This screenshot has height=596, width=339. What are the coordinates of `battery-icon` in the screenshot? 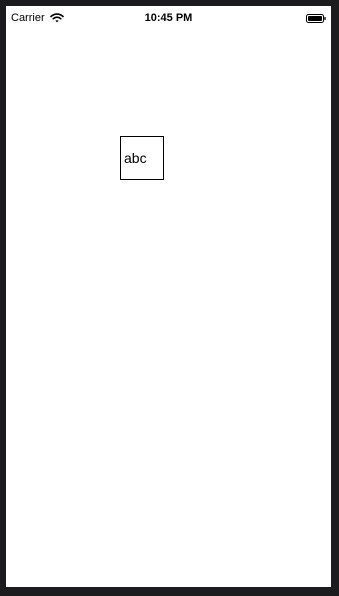 It's located at (316, 18).